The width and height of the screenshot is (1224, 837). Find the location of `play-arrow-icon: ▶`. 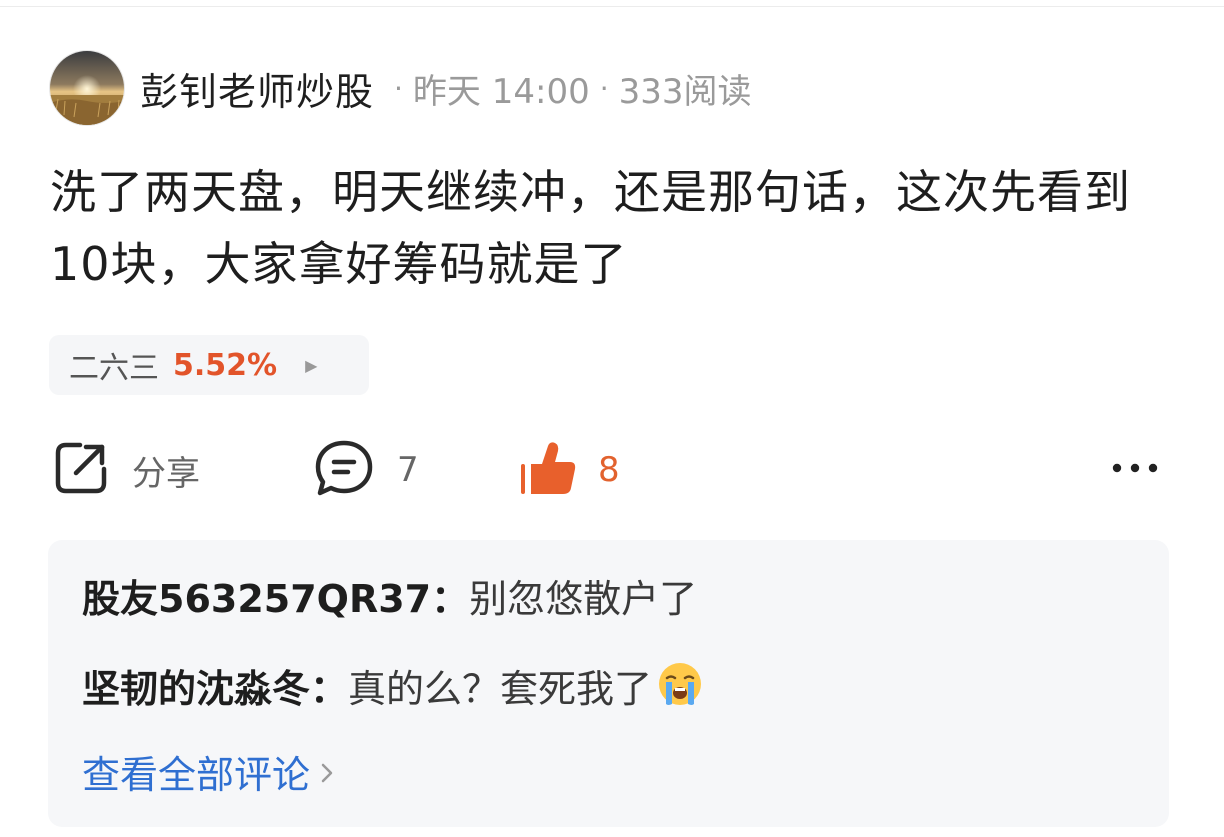

play-arrow-icon: ▶ is located at coordinates (311, 365).